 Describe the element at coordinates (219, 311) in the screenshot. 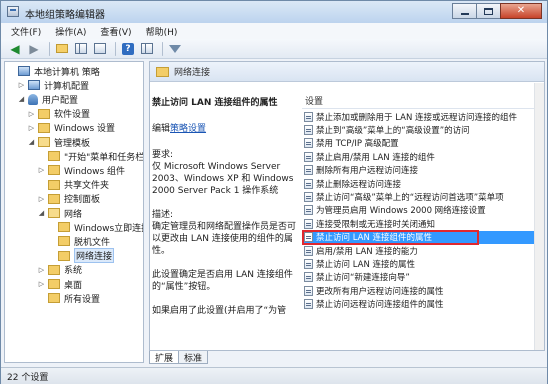

I see `description-text-3: 如果启用了此设置(并启用了“为管` at that location.